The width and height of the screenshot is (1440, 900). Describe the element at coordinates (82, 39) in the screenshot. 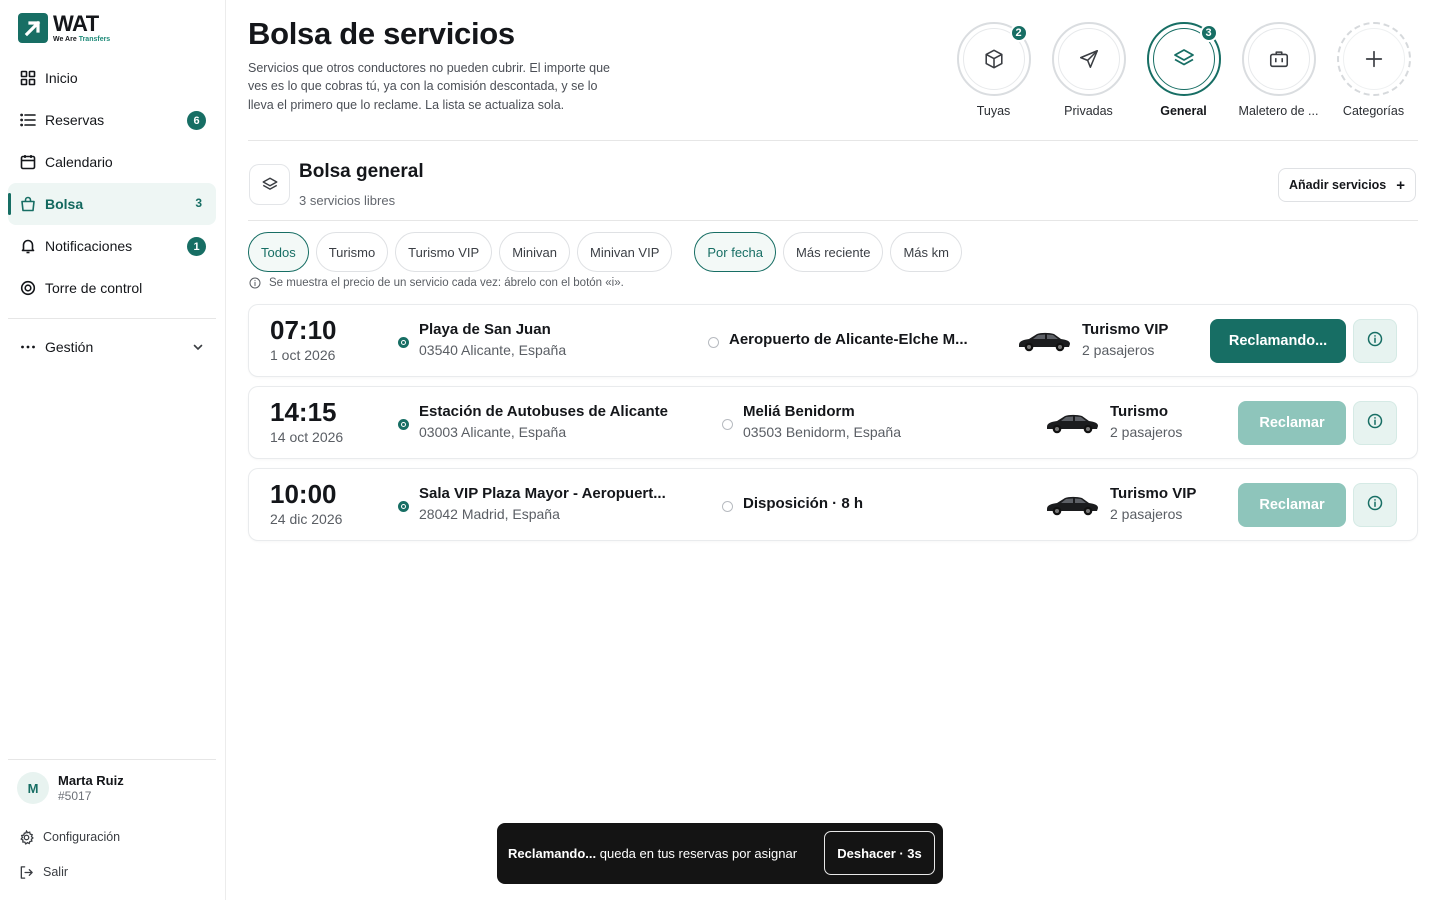

I see `brand-tagline: We Are Transfers` at that location.